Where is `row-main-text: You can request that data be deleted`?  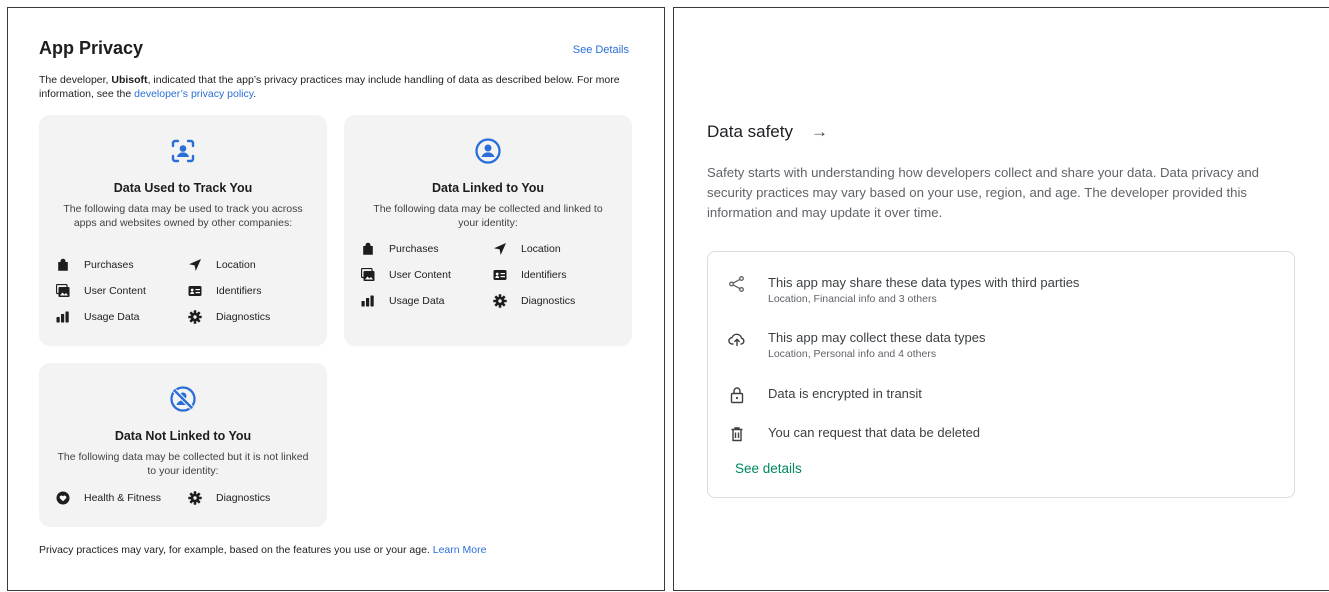 row-main-text: You can request that data be deleted is located at coordinates (874, 432).